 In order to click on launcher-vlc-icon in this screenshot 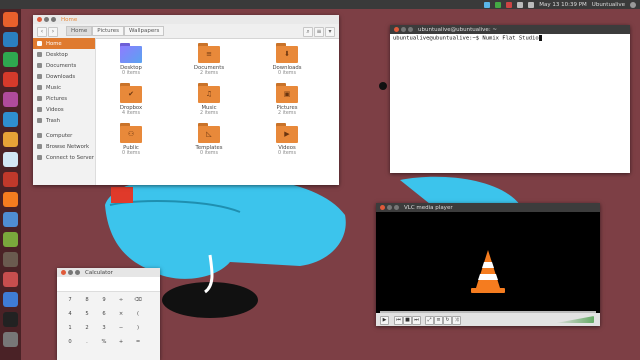, I will do `click(10, 199)`.